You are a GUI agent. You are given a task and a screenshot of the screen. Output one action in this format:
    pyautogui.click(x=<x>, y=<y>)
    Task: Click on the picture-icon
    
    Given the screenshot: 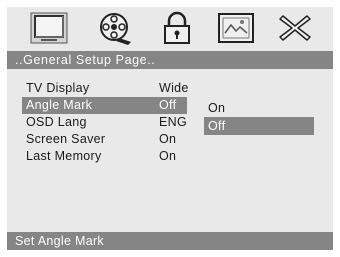 What is the action you would take?
    pyautogui.click(x=236, y=28)
    